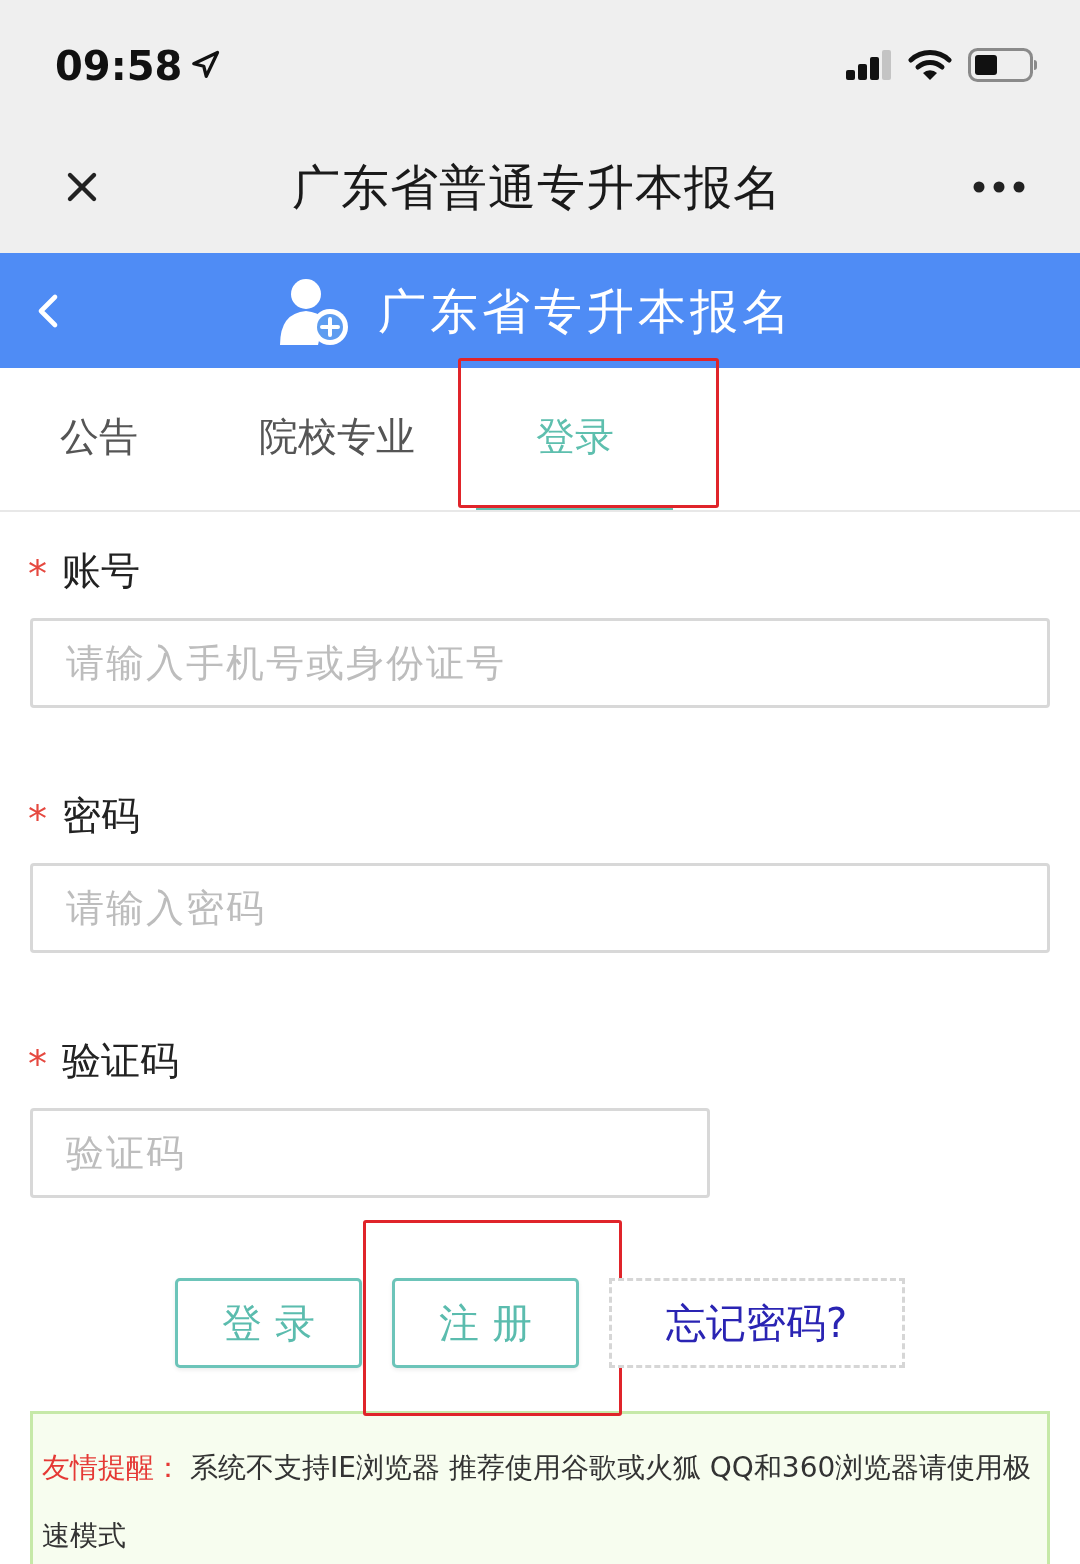 Image resolution: width=1080 pixels, height=1564 pixels. I want to click on input-field: 请输入密码, so click(540, 908).